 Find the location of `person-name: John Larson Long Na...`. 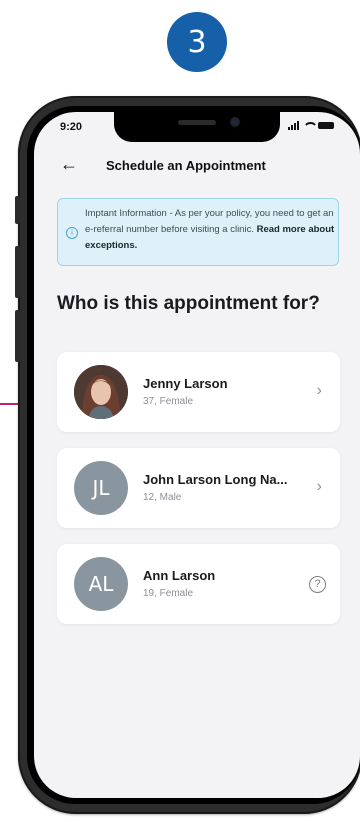

person-name: John Larson Long Na... is located at coordinates (215, 479).